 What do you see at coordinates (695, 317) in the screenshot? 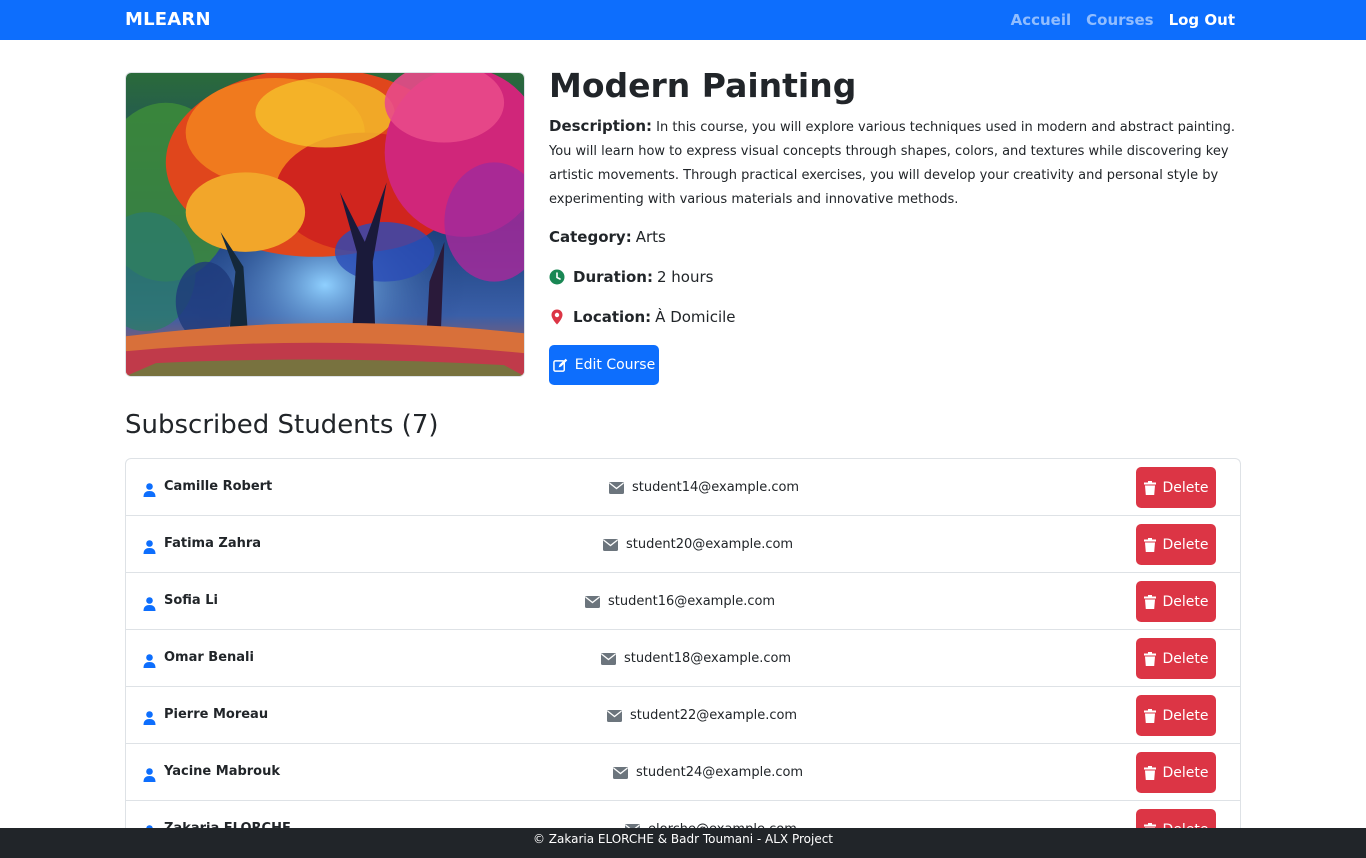
I see `location-value: À Domicile` at bounding box center [695, 317].